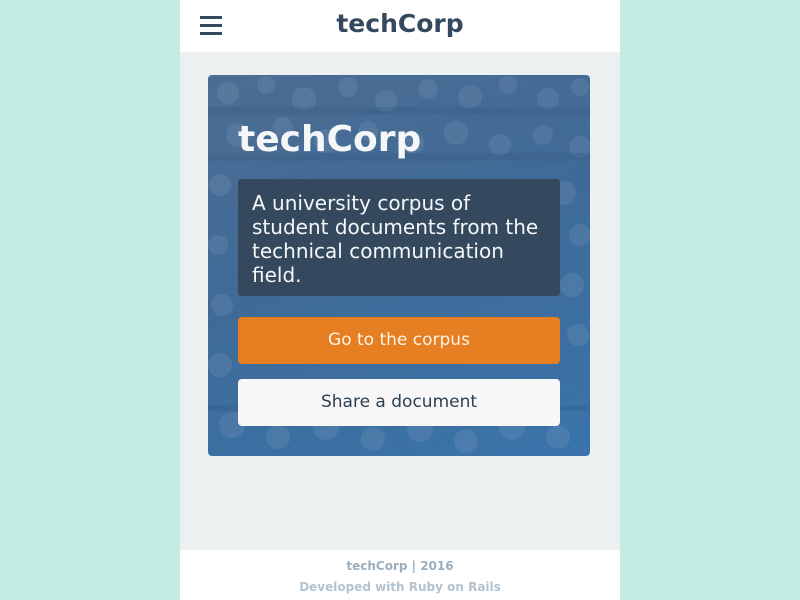 The image size is (800, 600). Describe the element at coordinates (330, 139) in the screenshot. I see `hero-title: techCorp` at that location.